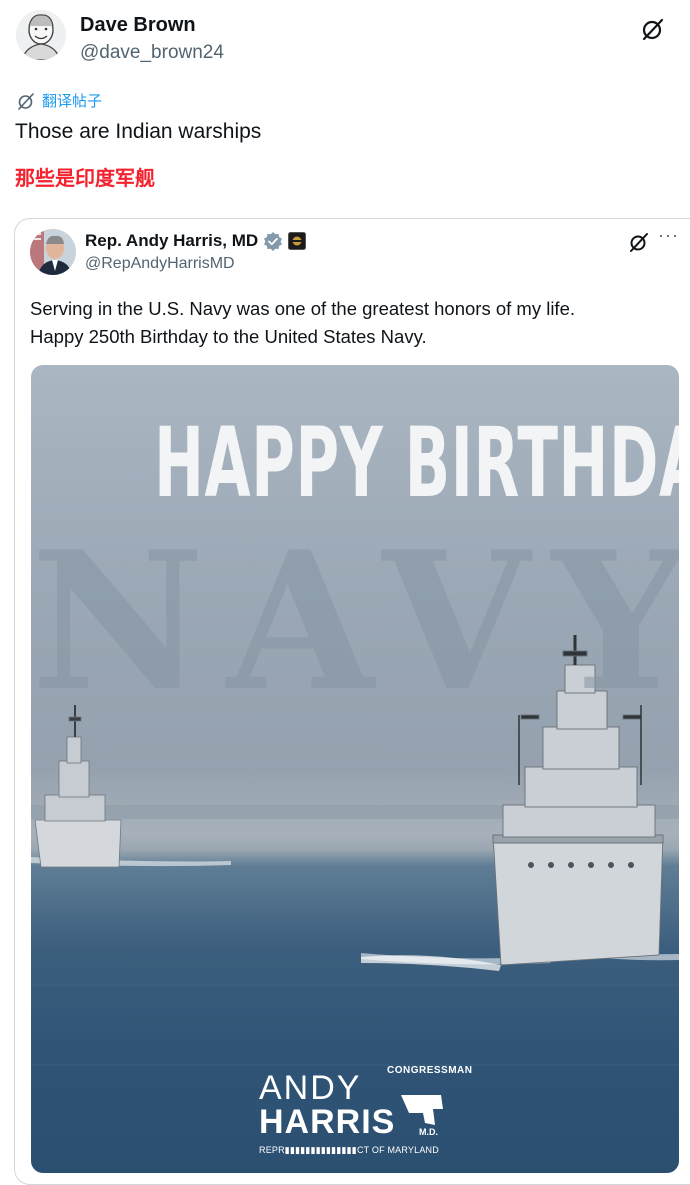 This screenshot has width=690, height=1185. I want to click on logo-district-line: REPR▮▮▮▮▮▮▮▮▮▮▮▮▮▮CT OF MARYLAND, so click(349, 1150).